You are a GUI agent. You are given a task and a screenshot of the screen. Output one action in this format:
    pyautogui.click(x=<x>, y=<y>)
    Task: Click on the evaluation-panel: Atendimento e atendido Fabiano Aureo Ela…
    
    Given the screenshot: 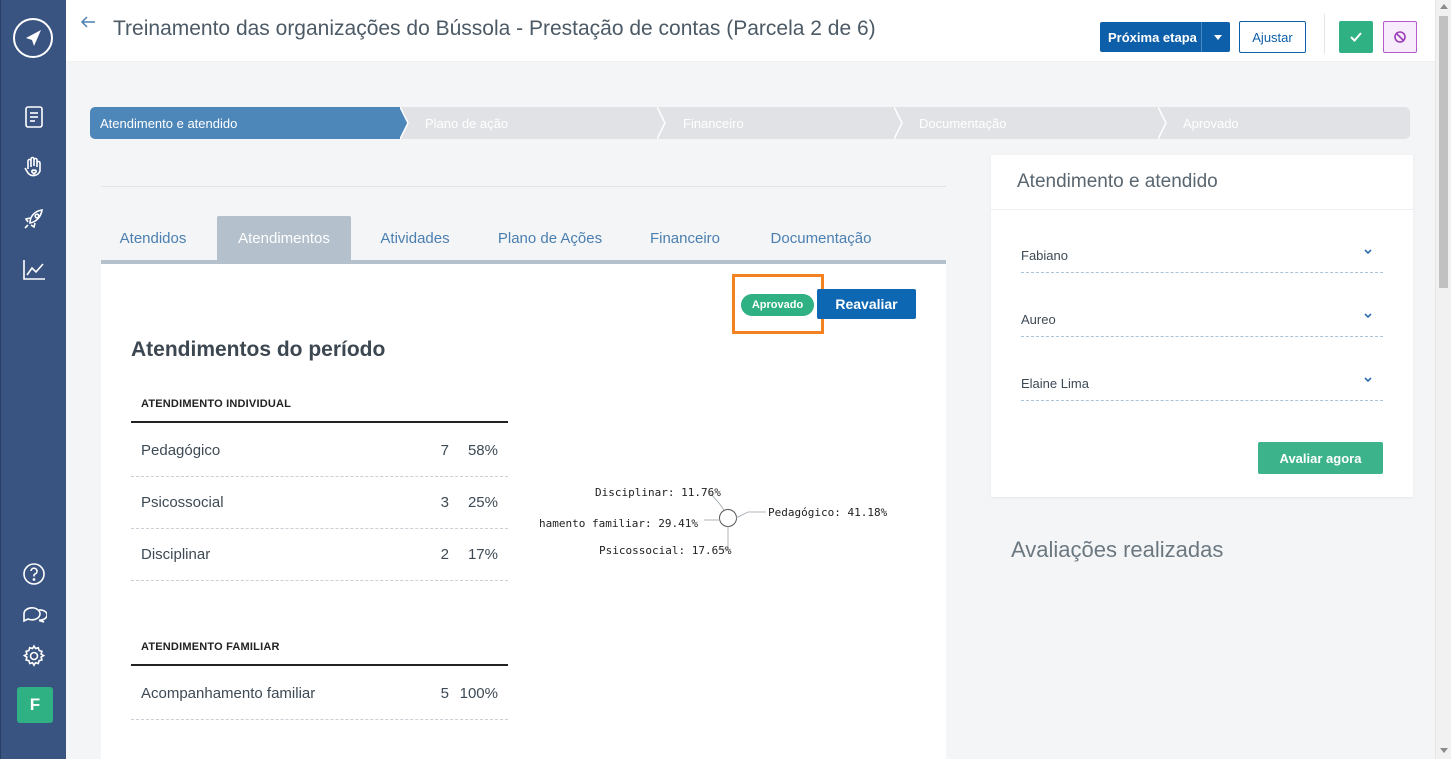 What is the action you would take?
    pyautogui.click(x=1202, y=326)
    